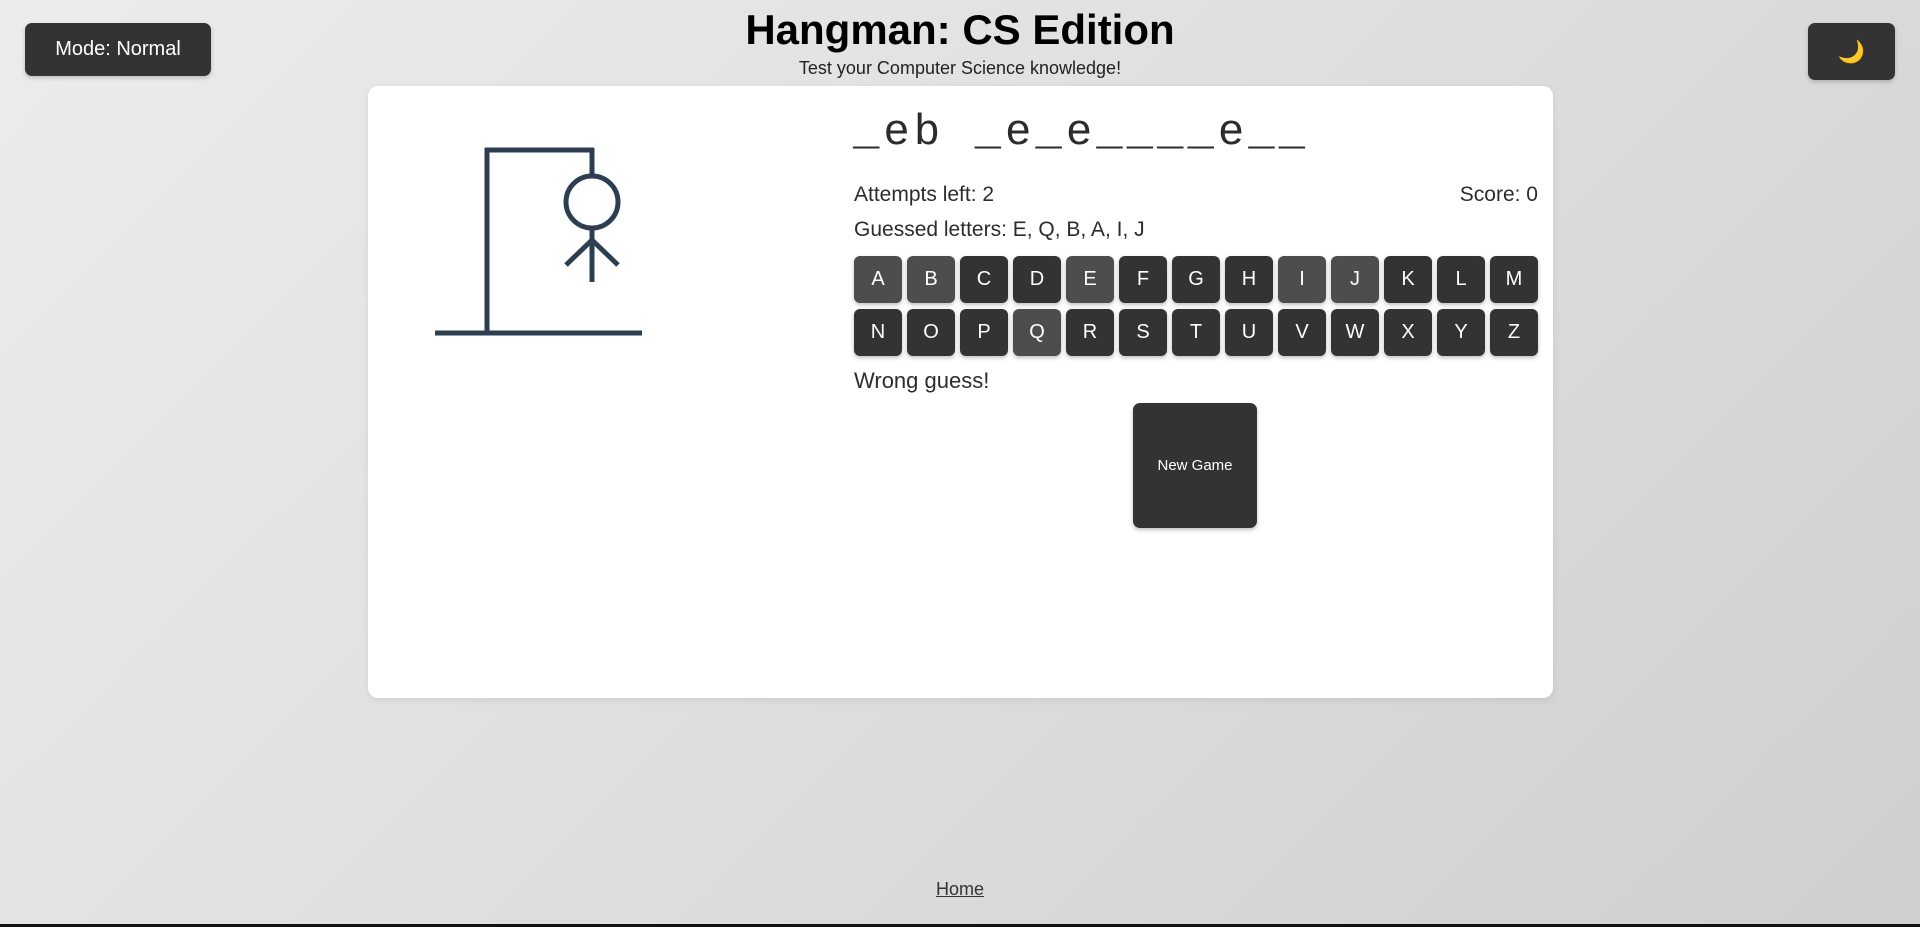 The image size is (1920, 927). I want to click on letter-key-i: I, so click(1302, 279).